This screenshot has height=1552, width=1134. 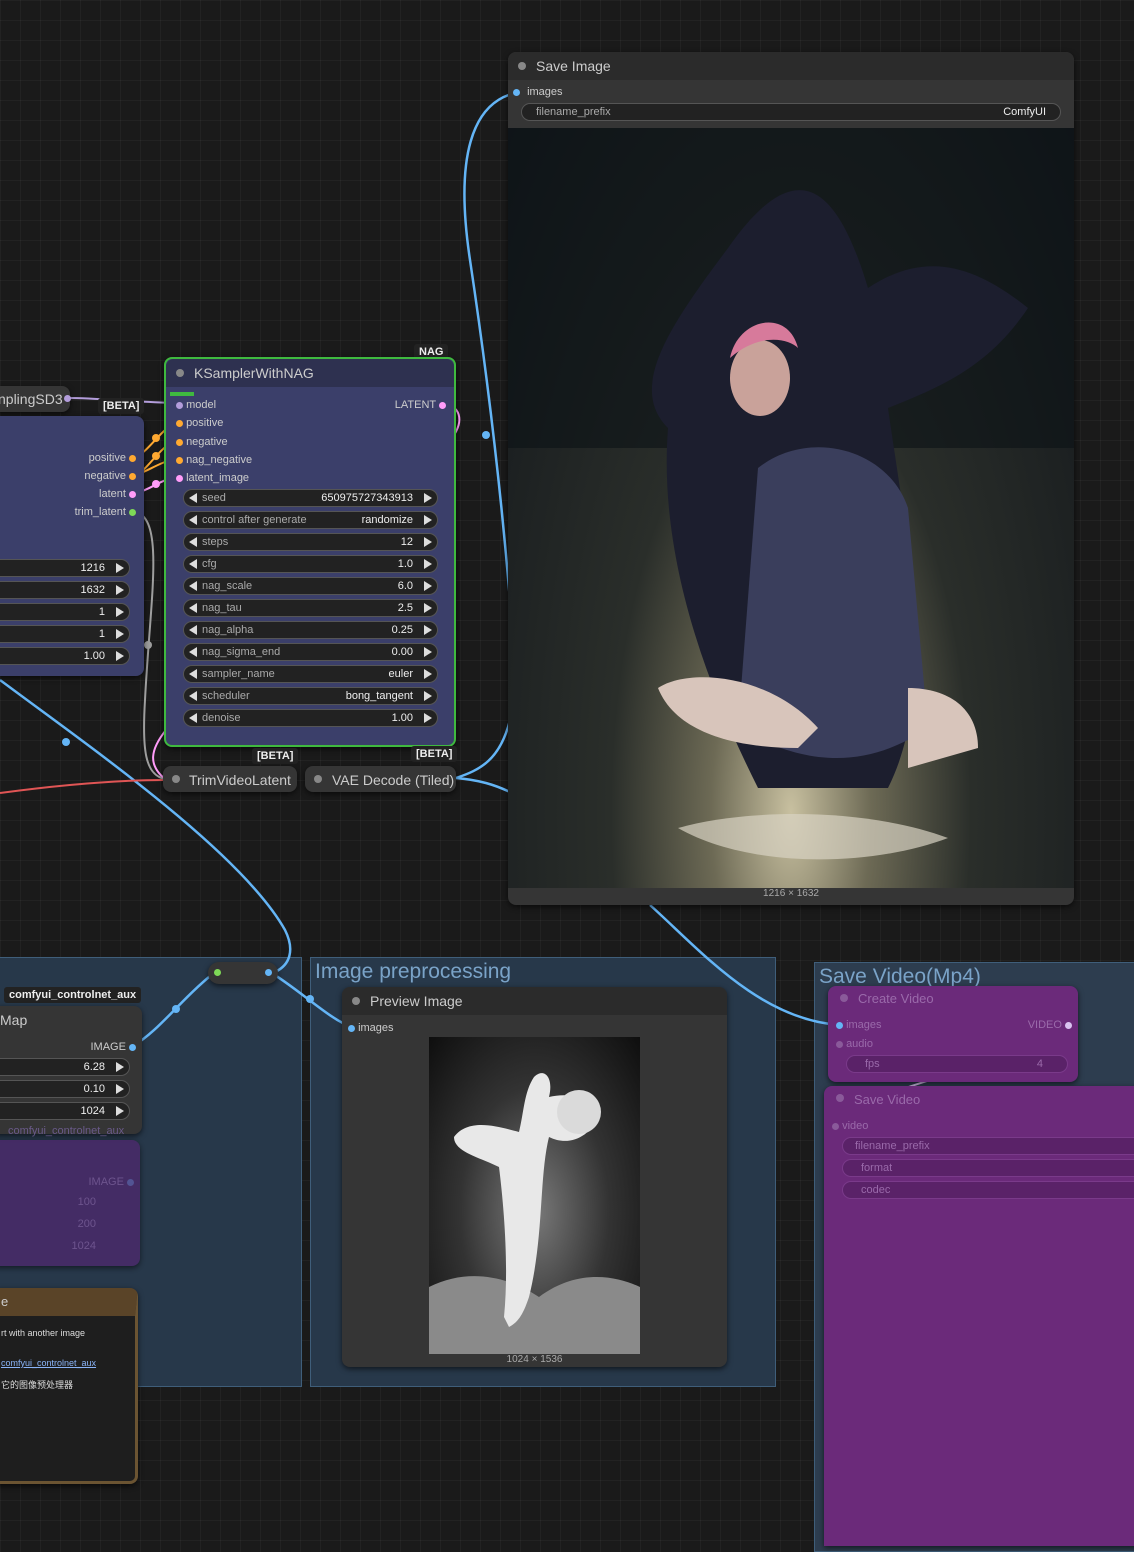 I want to click on output-slot-video: VIDEO, so click(x=1050, y=1025).